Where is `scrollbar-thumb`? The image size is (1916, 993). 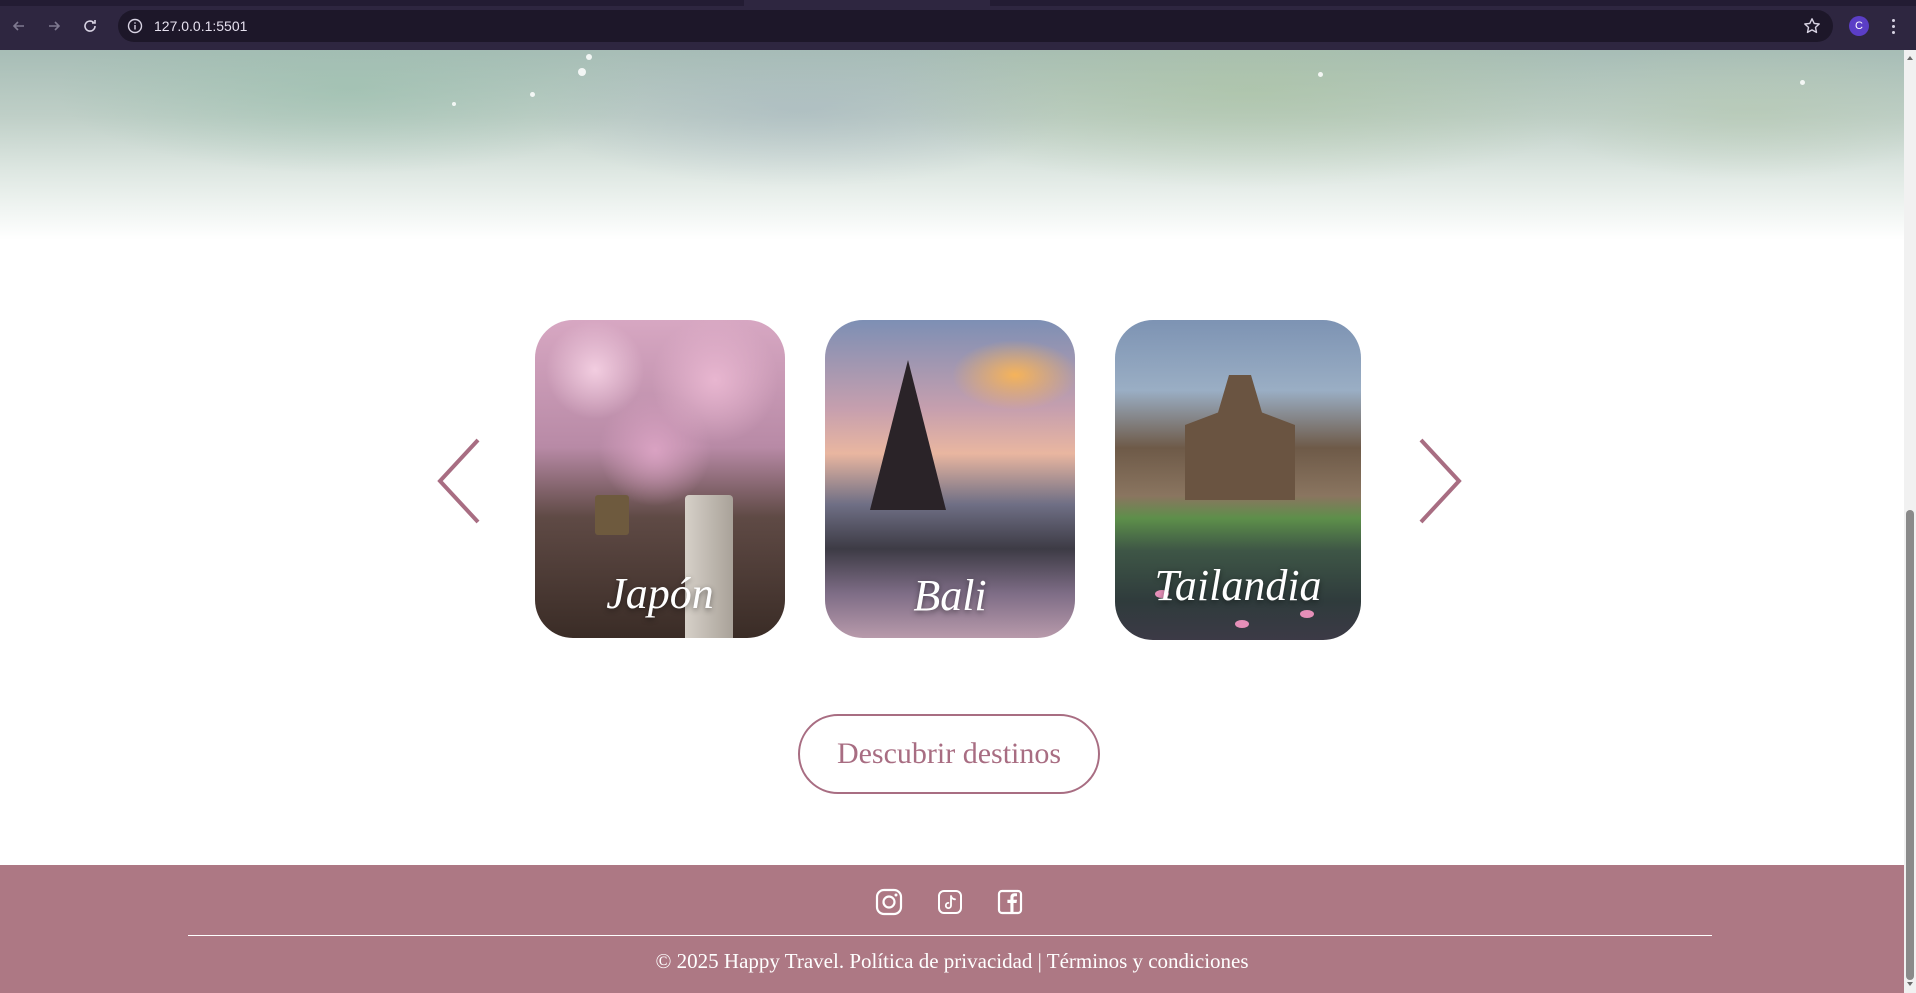 scrollbar-thumb is located at coordinates (1910, 745).